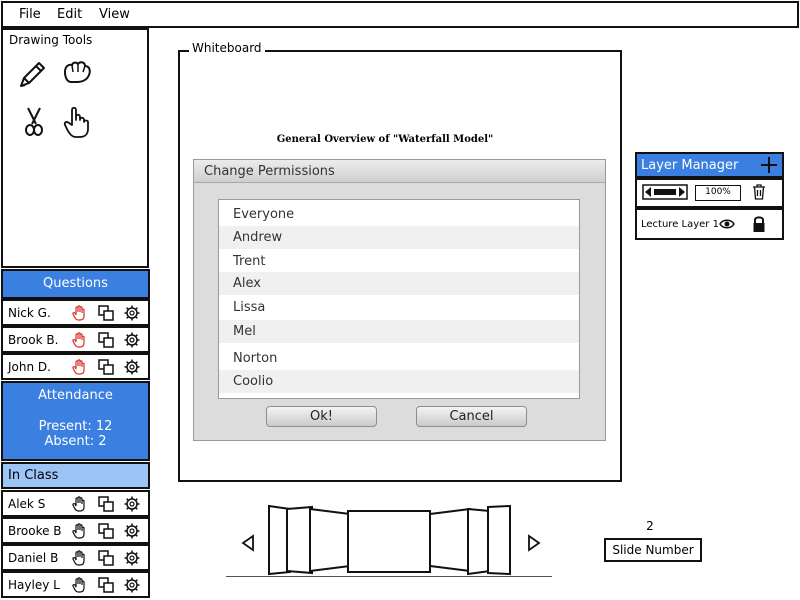 The image size is (800, 600). I want to click on permission-item-trent: Trent, so click(399, 261).